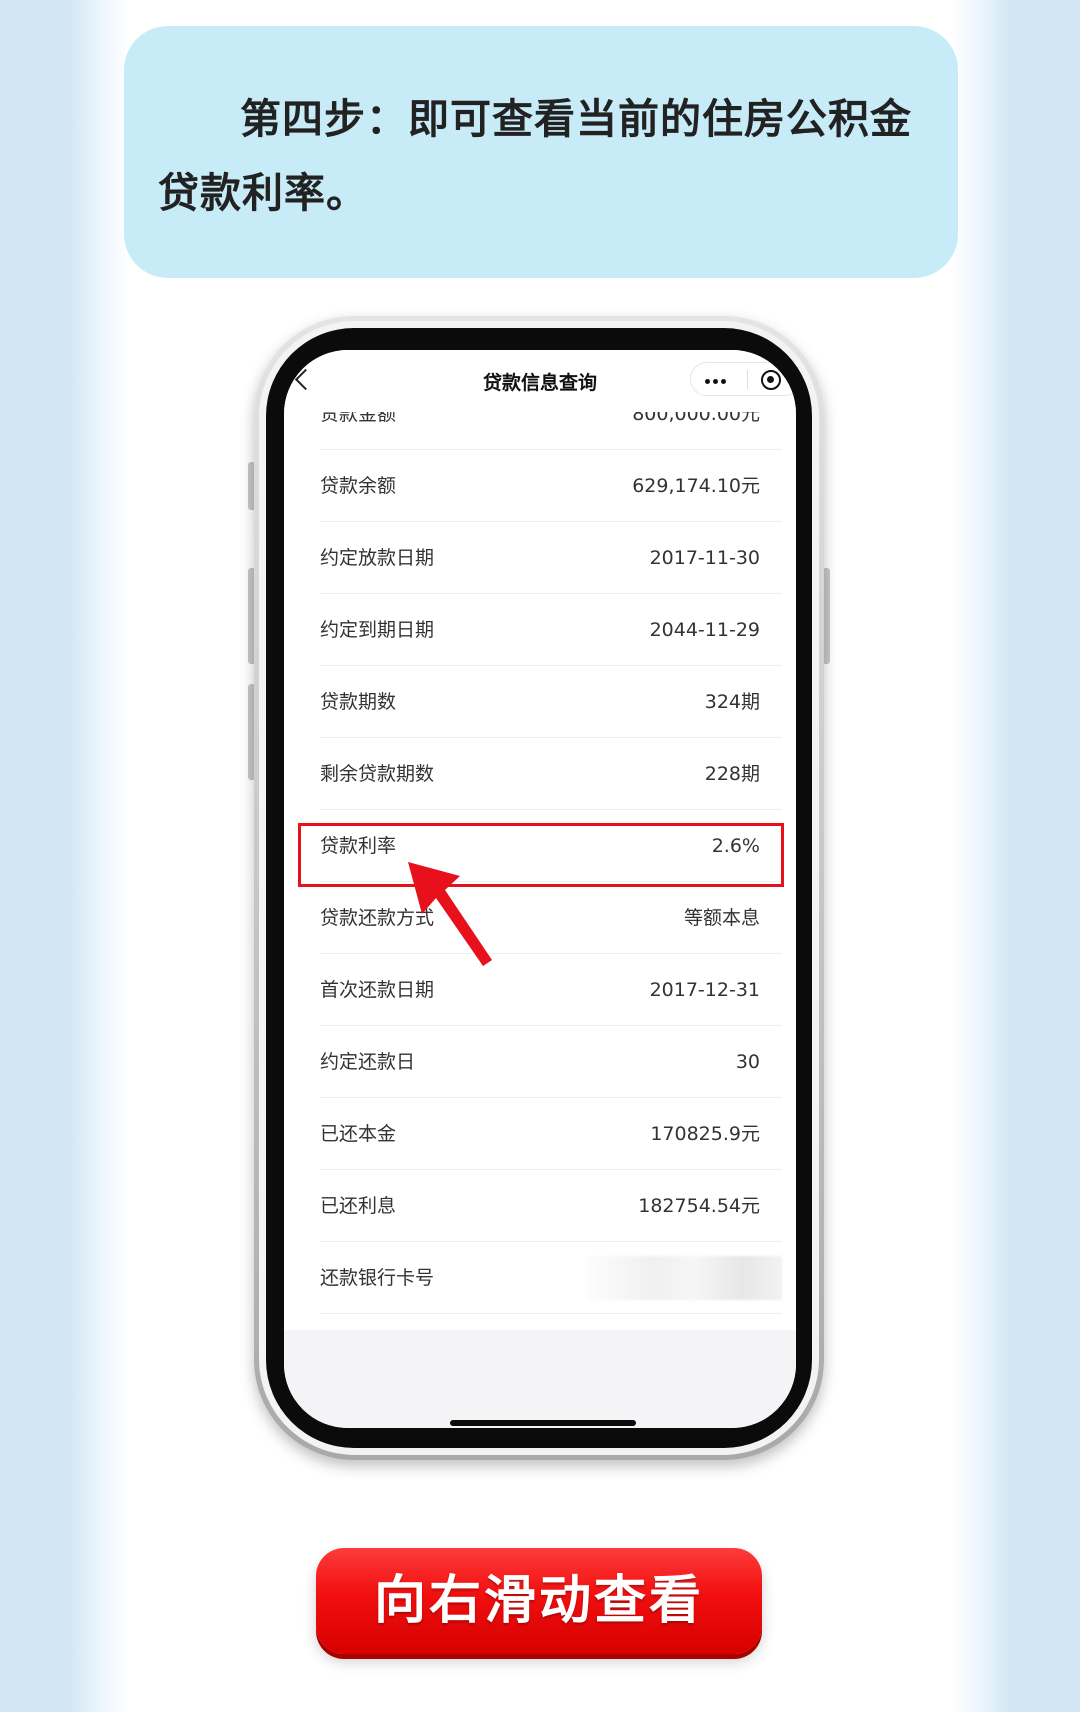  Describe the element at coordinates (539, 1601) in the screenshot. I see `swipe-right-button: 向右滑动查看` at that location.